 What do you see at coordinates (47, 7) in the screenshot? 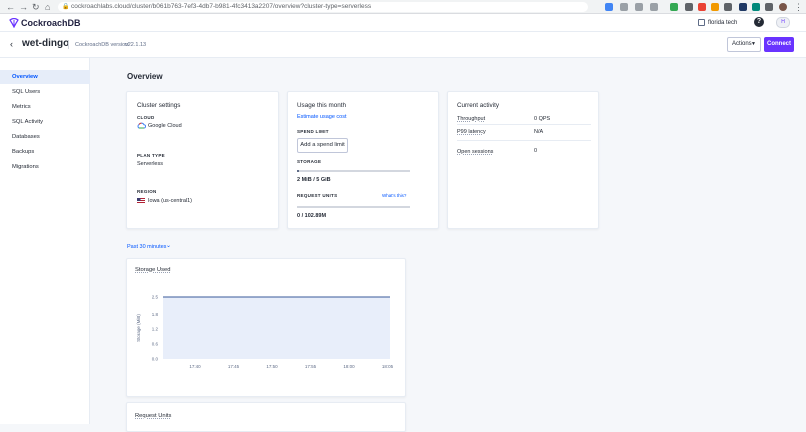
I see `home-icon: ⌂` at bounding box center [47, 7].